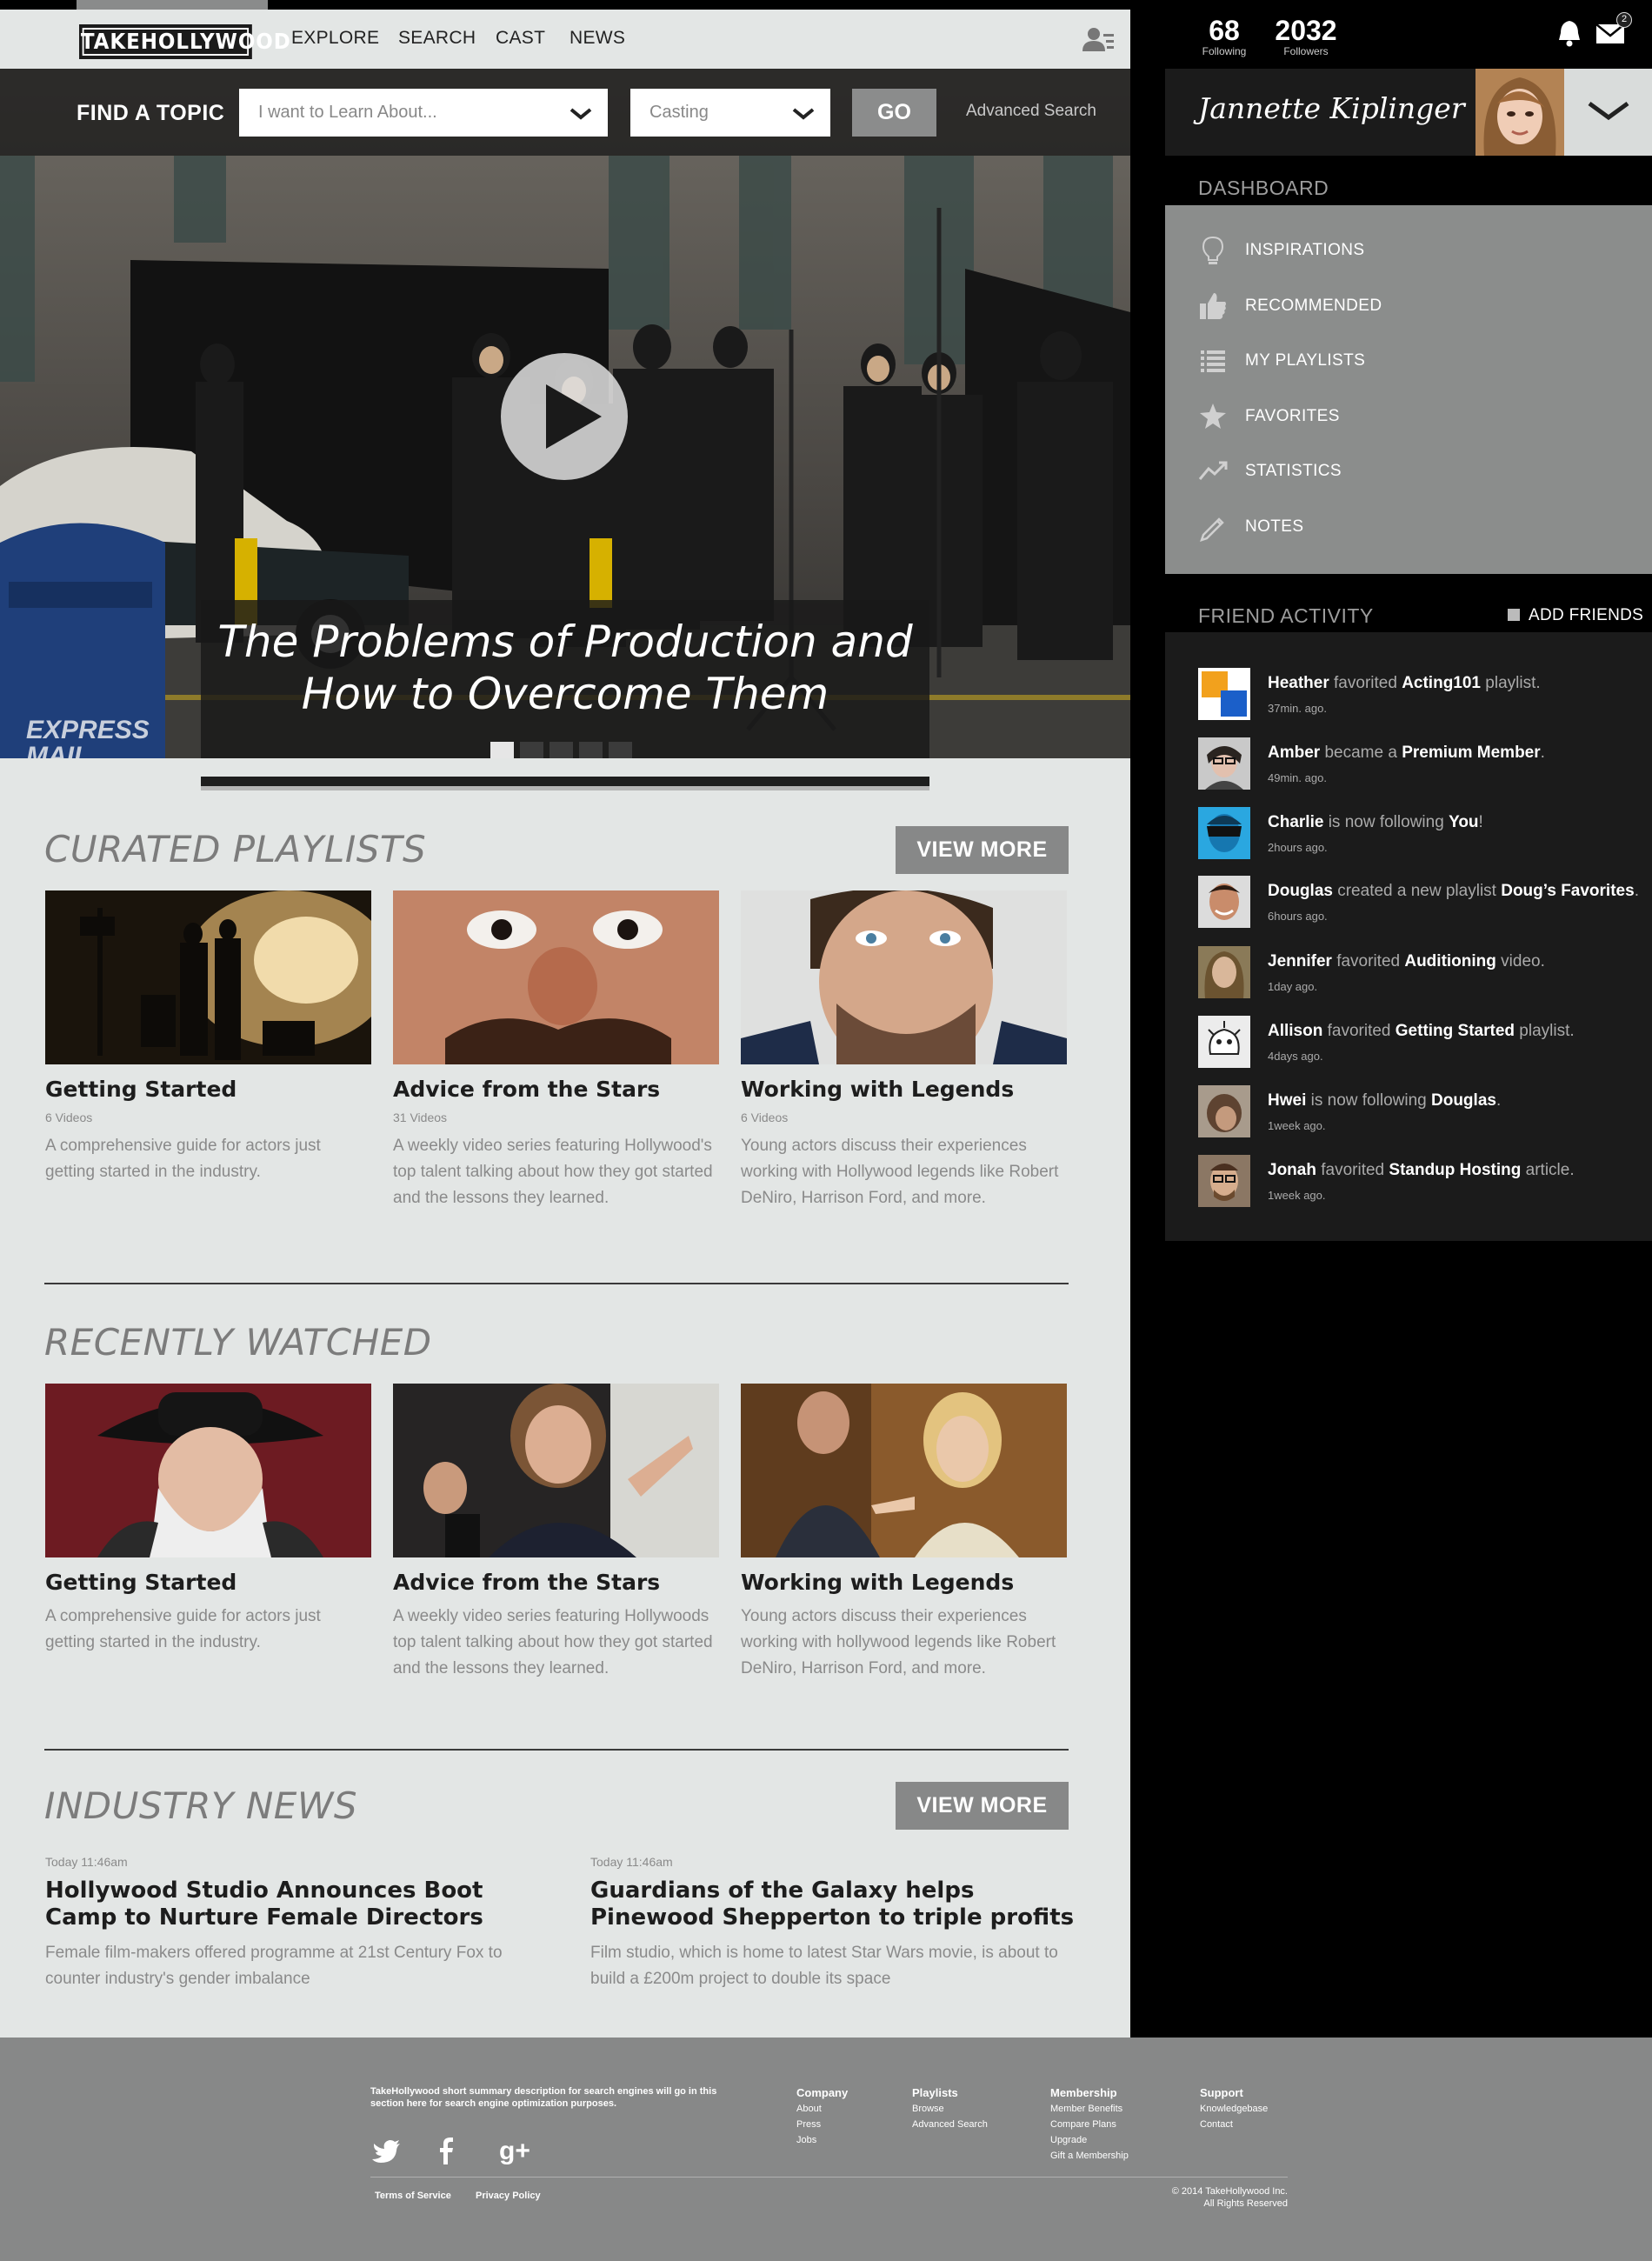 This screenshot has width=1652, height=2261. Describe the element at coordinates (1292, 1170) in the screenshot. I see `friend-name: Jonah` at that location.